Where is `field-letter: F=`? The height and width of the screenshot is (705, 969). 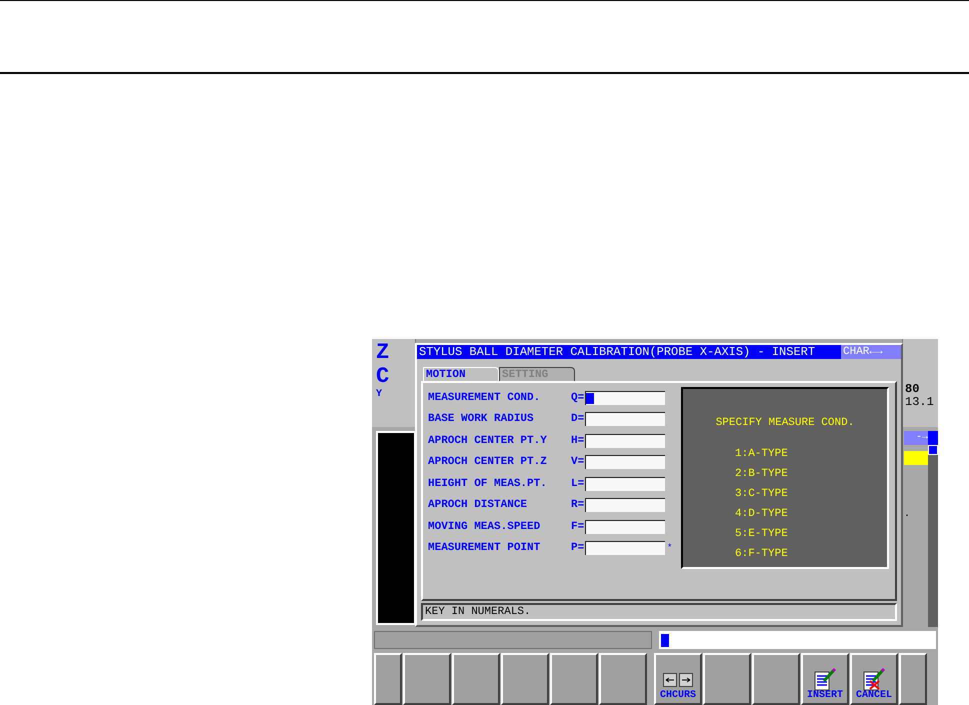
field-letter: F= is located at coordinates (578, 527).